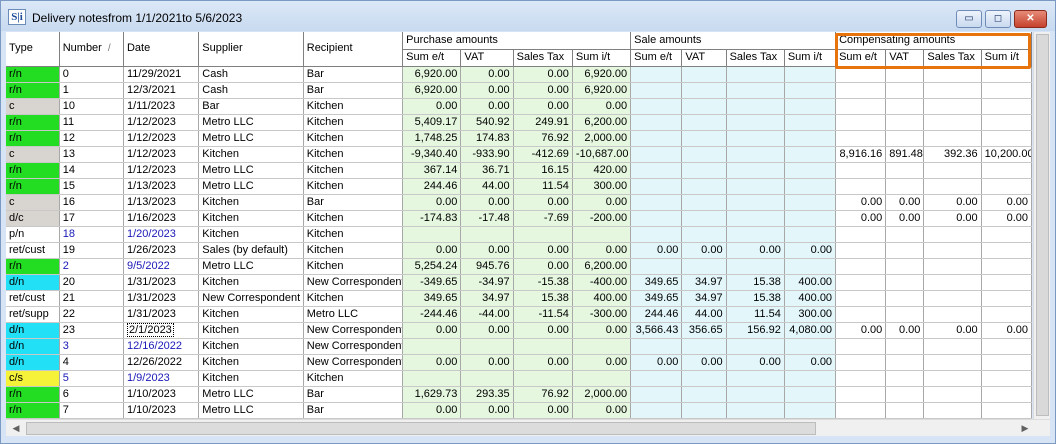 This screenshot has width=1056, height=444. What do you see at coordinates (33, 74) in the screenshot?
I see `cell-type: r/n` at bounding box center [33, 74].